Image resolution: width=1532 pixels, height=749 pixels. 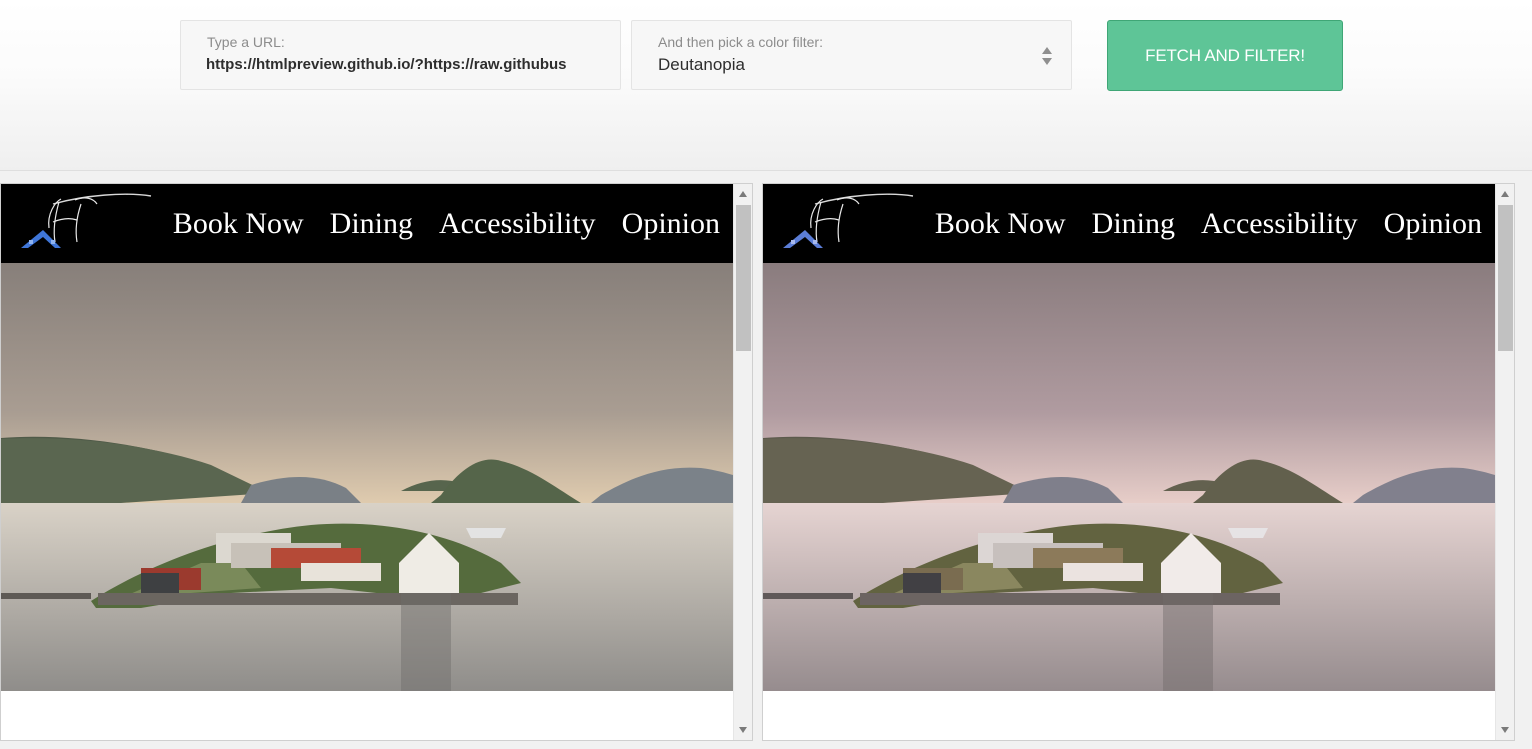 What do you see at coordinates (1225, 55) in the screenshot?
I see `fetch-and-filter-button: FETCH AND FILTER!` at bounding box center [1225, 55].